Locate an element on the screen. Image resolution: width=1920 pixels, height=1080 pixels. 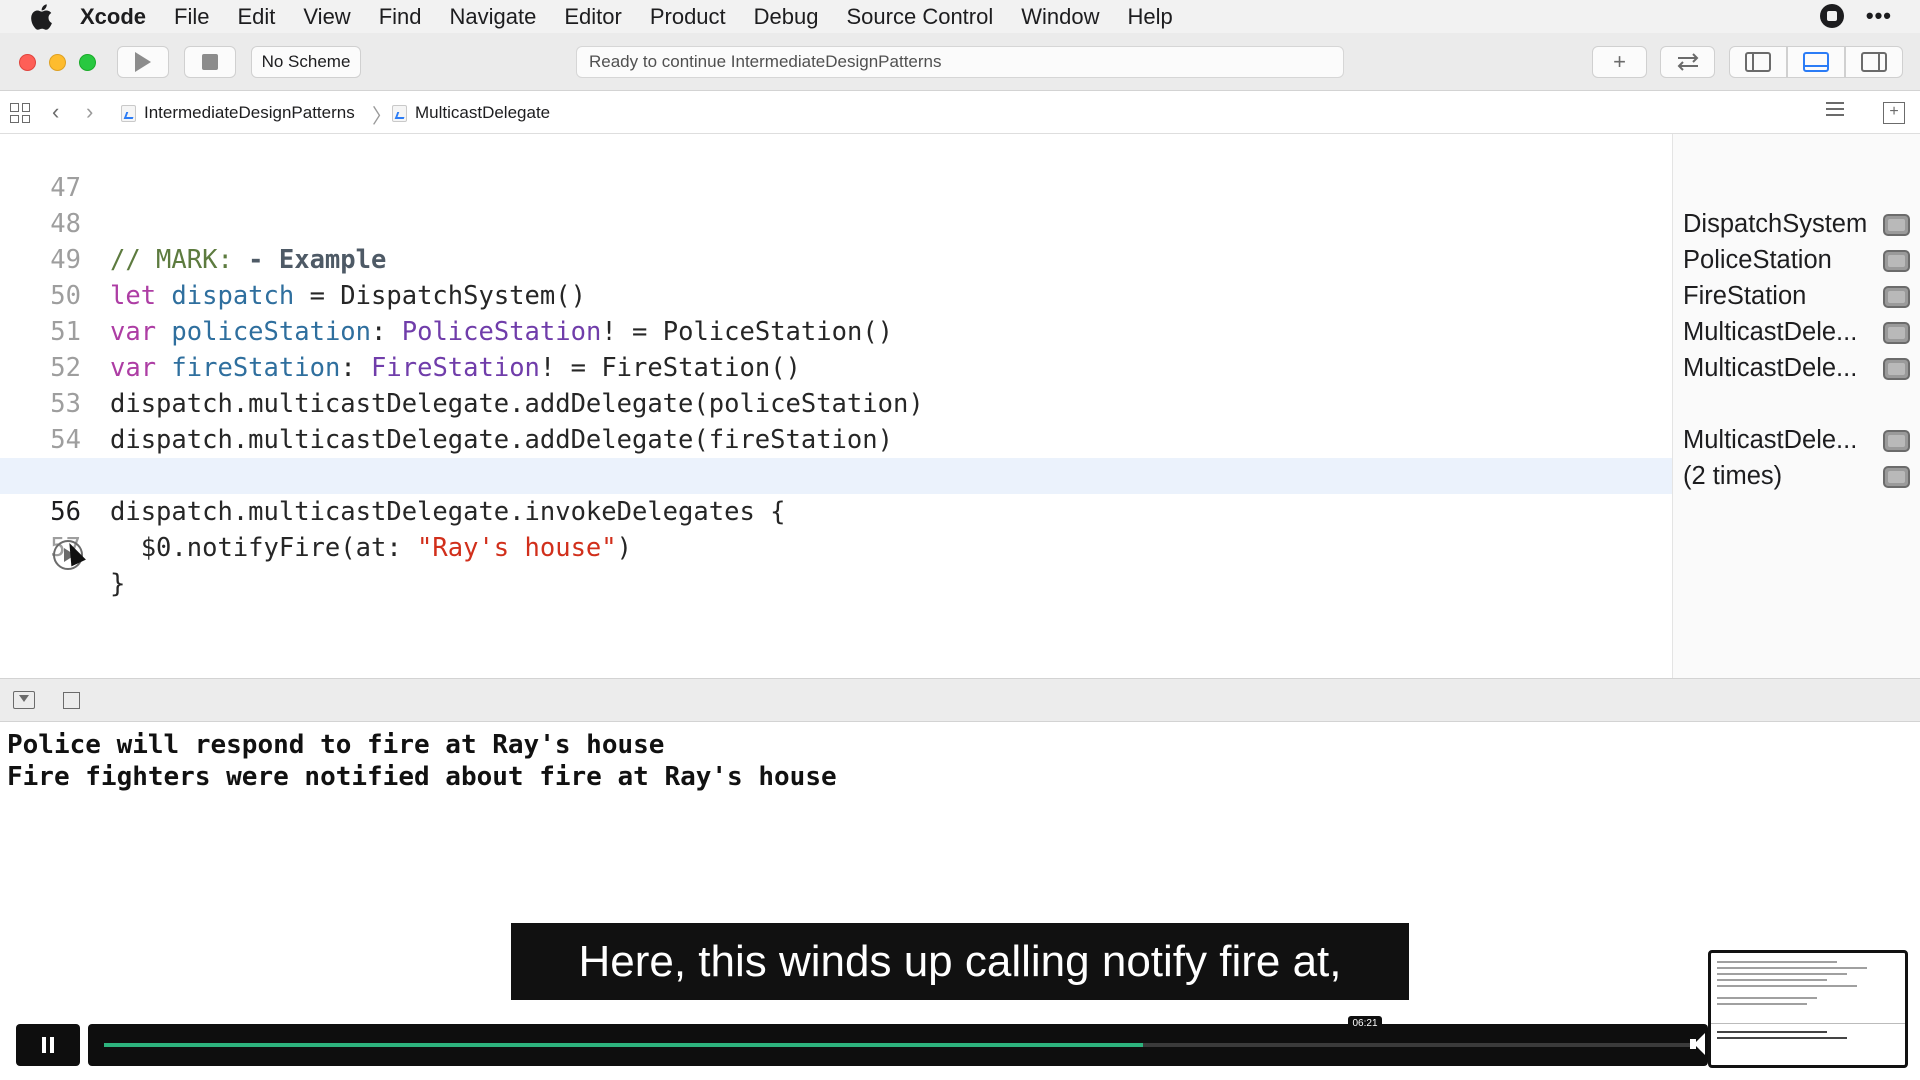
code-review-button is located at coordinates (1687, 62).